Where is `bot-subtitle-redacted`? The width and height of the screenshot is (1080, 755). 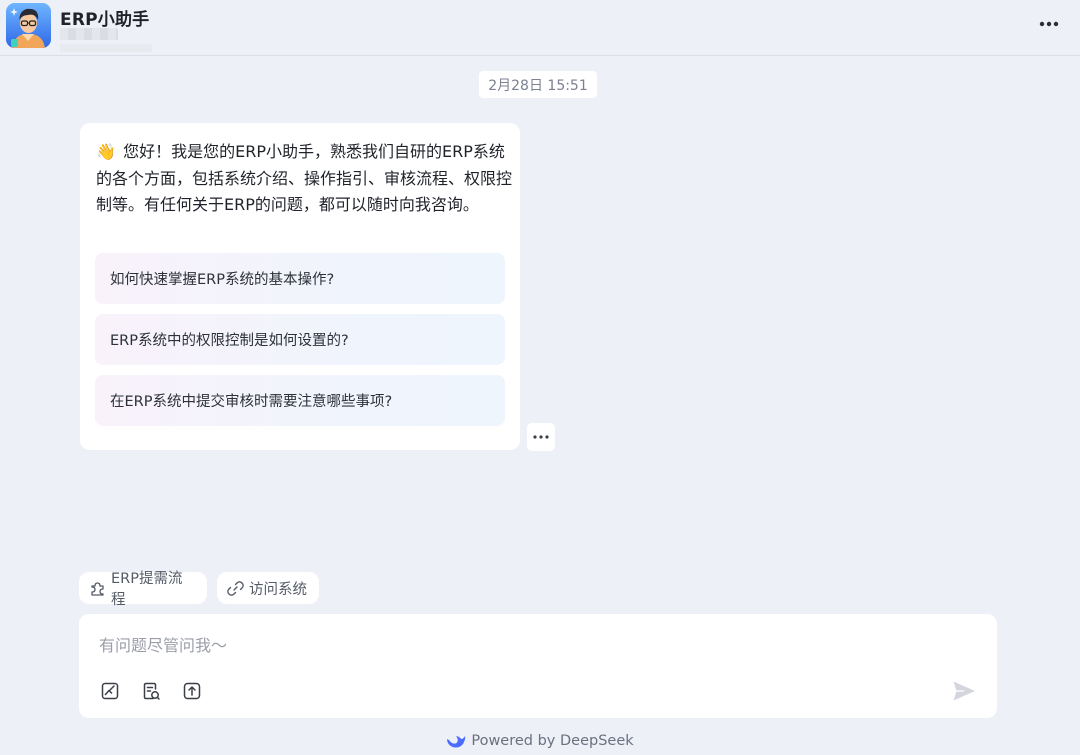
bot-subtitle-redacted is located at coordinates (89, 34).